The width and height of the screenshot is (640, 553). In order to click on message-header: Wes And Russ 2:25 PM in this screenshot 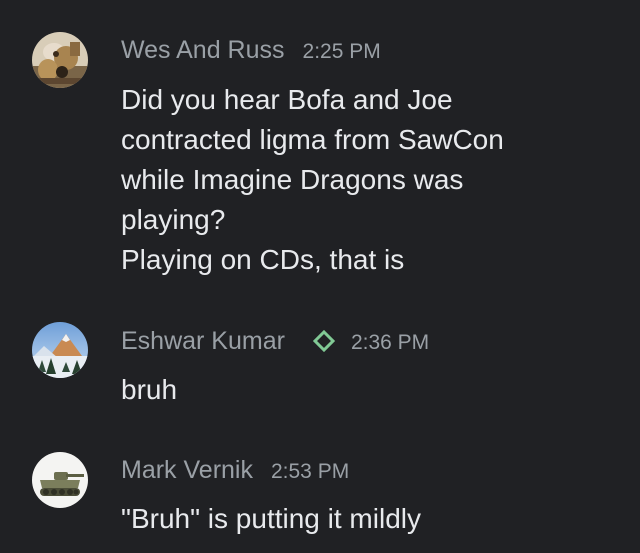, I will do `click(251, 50)`.